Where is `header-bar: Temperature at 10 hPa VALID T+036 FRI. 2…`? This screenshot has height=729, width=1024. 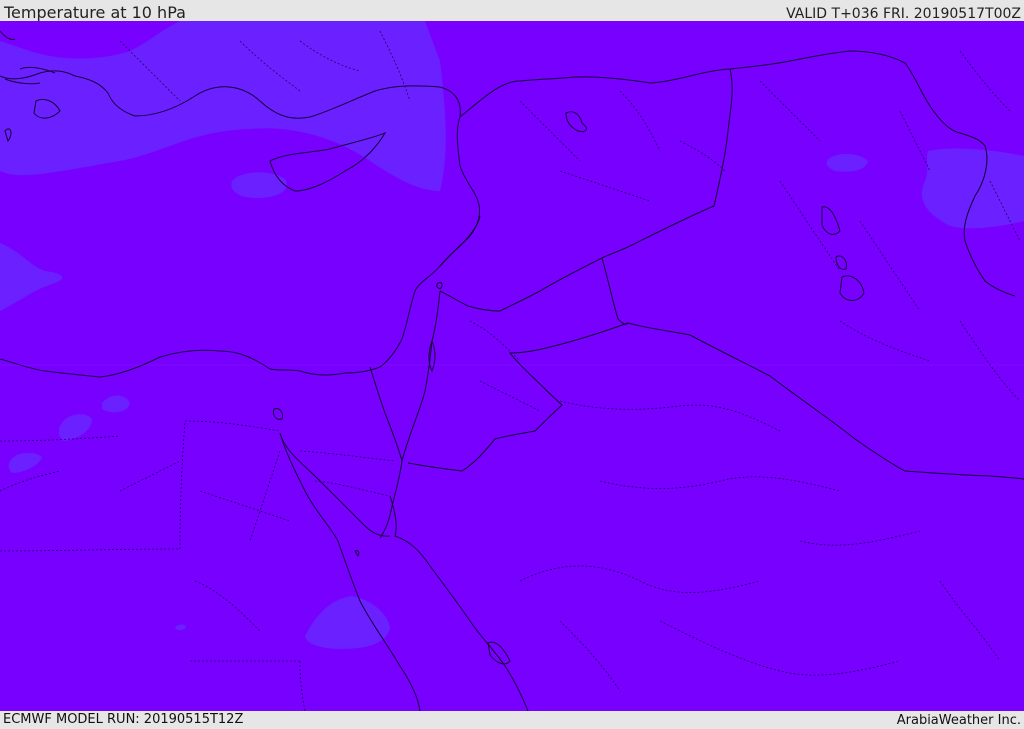
header-bar: Temperature at 10 hPa VALID T+036 FRI. 2… is located at coordinates (512, 10).